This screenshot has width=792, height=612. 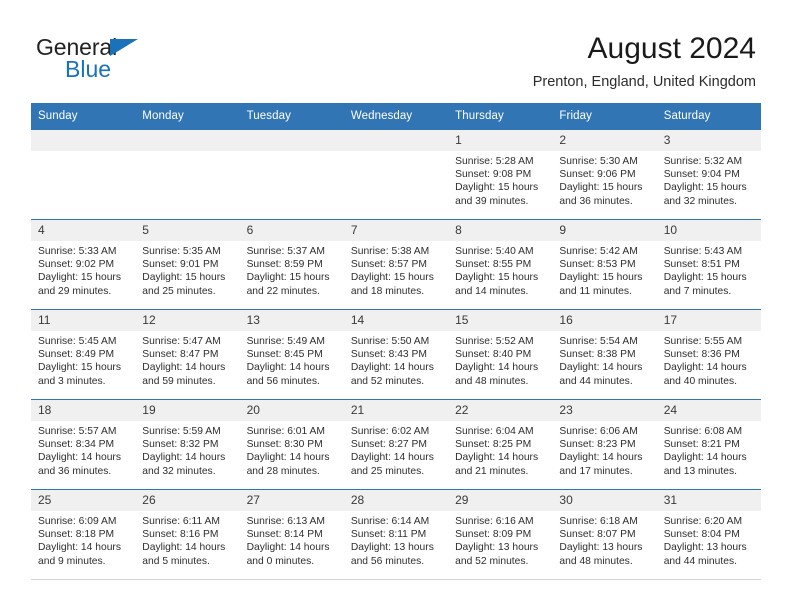 What do you see at coordinates (493, 175) in the screenshot?
I see `sunset-time: Sunset: 9:08 PM` at bounding box center [493, 175].